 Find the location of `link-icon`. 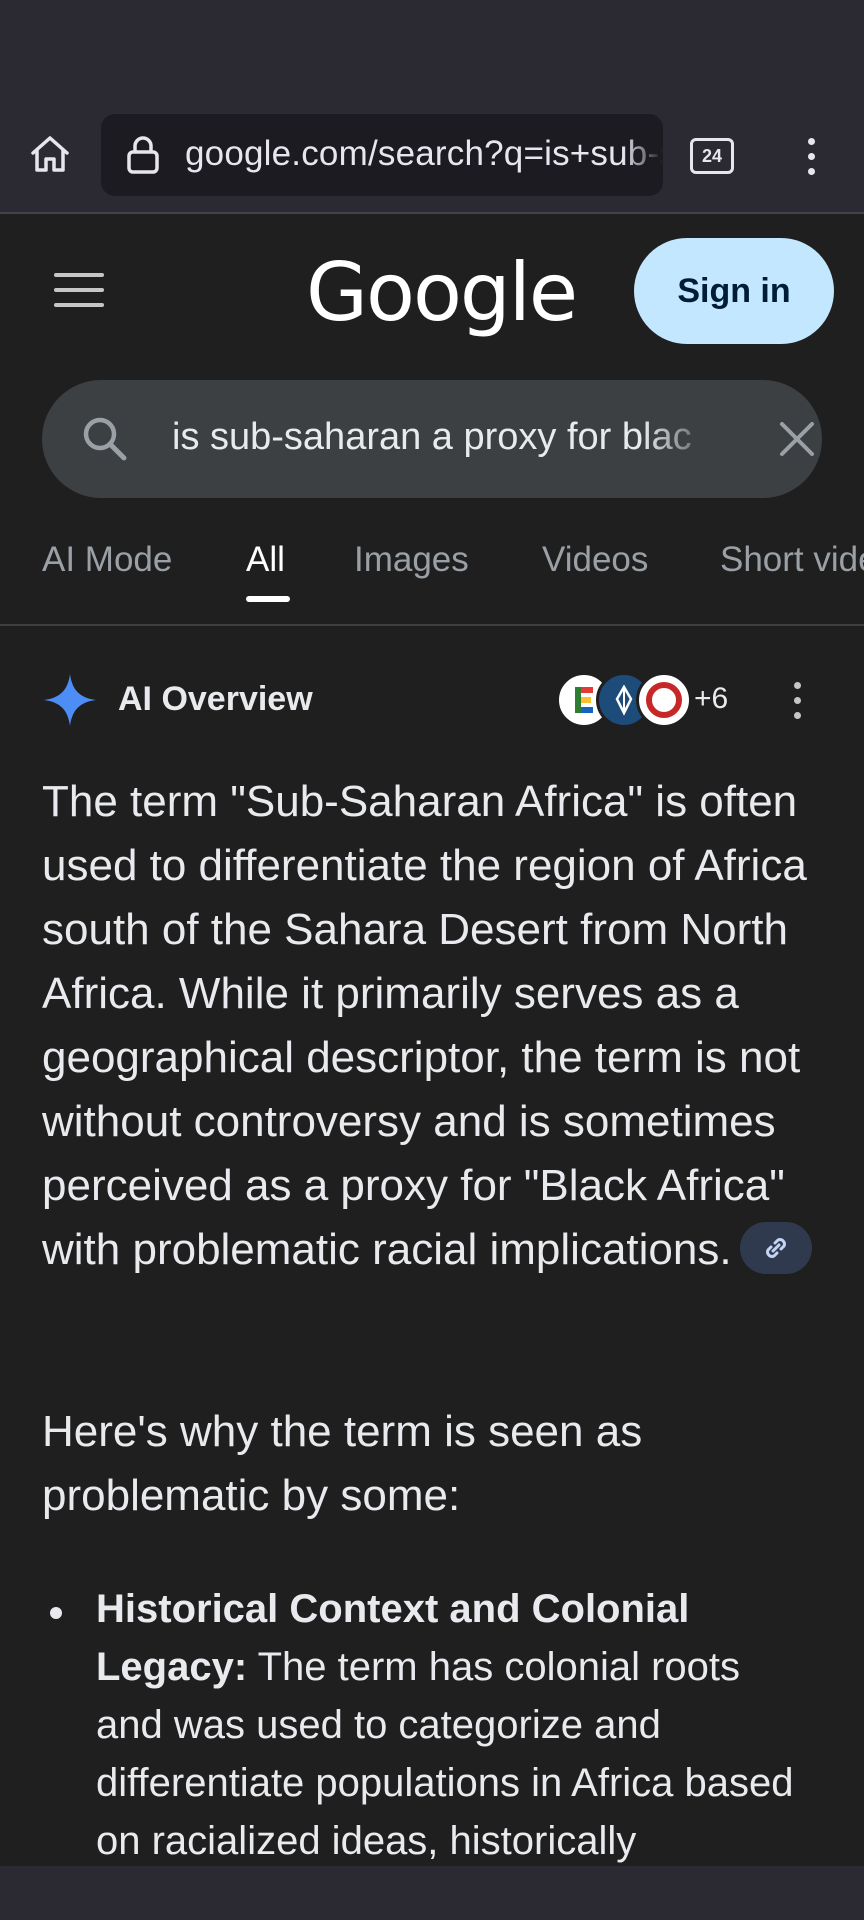

link-icon is located at coordinates (775, 1248).